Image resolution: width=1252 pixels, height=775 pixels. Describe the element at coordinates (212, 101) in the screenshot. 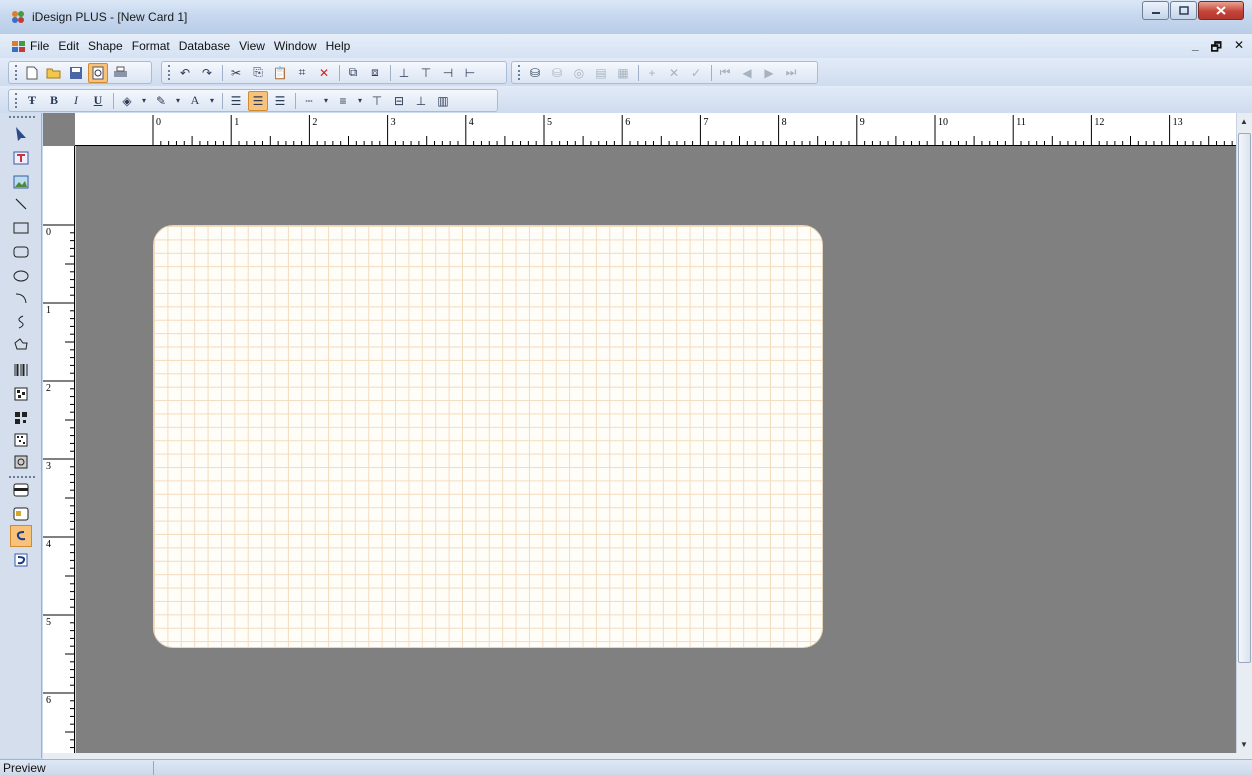

I see `font-color-dropdown-icon: ▾` at that location.